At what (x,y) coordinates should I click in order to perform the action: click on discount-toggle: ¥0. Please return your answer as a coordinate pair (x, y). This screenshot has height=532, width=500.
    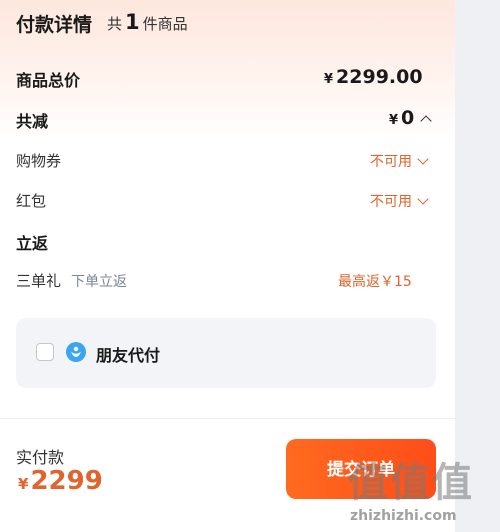
    Looking at the image, I should click on (410, 118).